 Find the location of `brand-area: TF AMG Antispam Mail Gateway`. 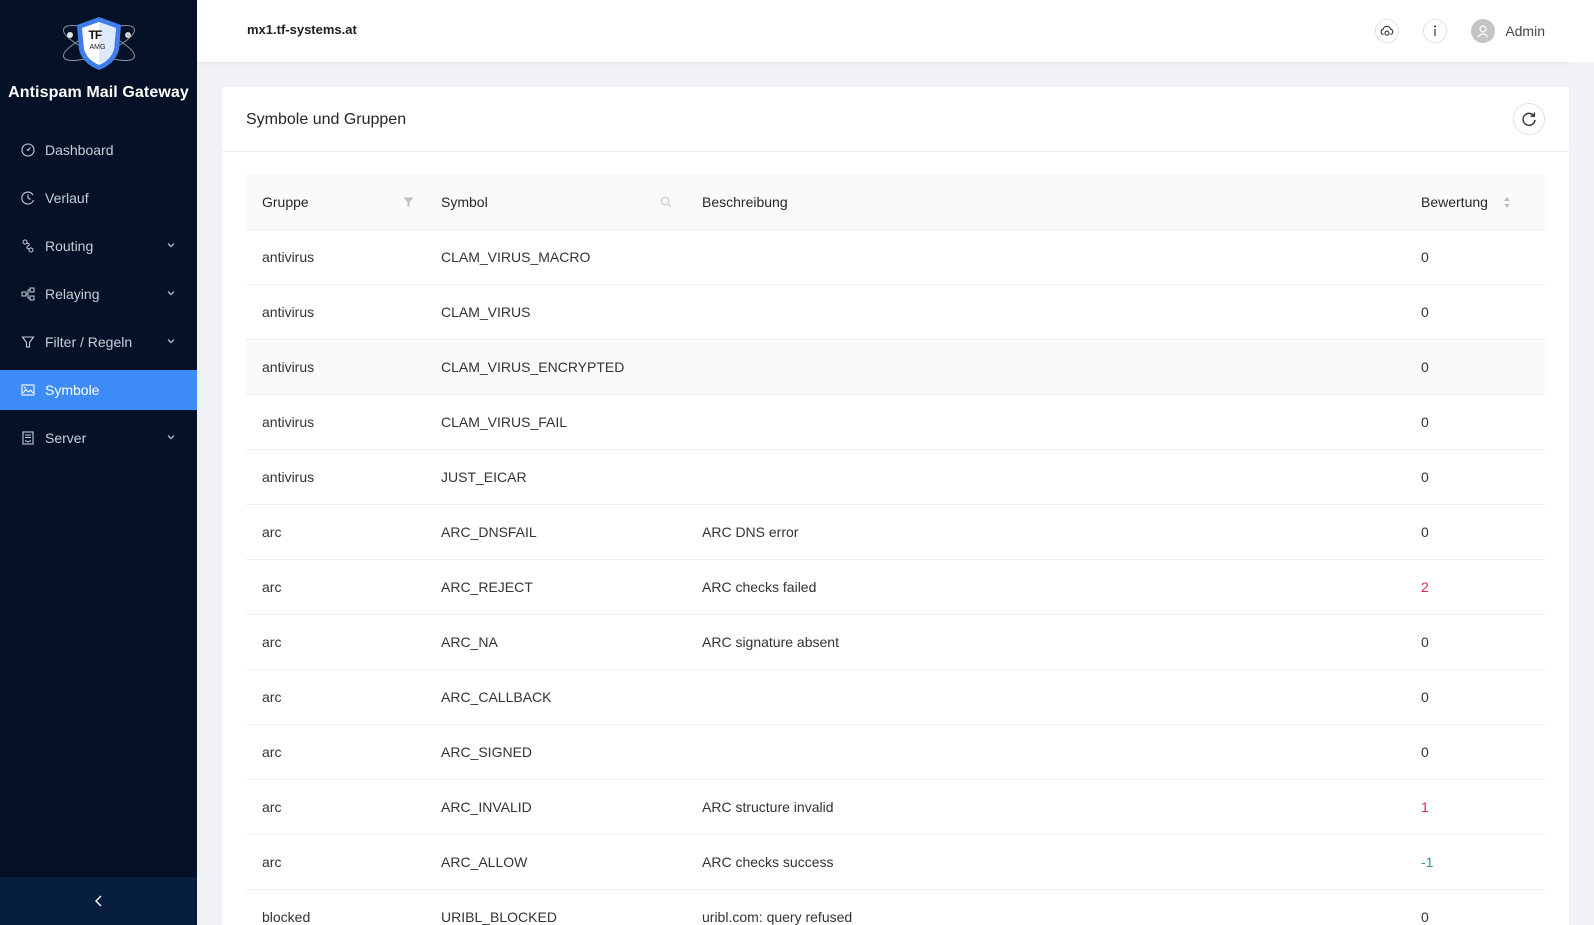

brand-area: TF AMG Antispam Mail Gateway is located at coordinates (98, 65).